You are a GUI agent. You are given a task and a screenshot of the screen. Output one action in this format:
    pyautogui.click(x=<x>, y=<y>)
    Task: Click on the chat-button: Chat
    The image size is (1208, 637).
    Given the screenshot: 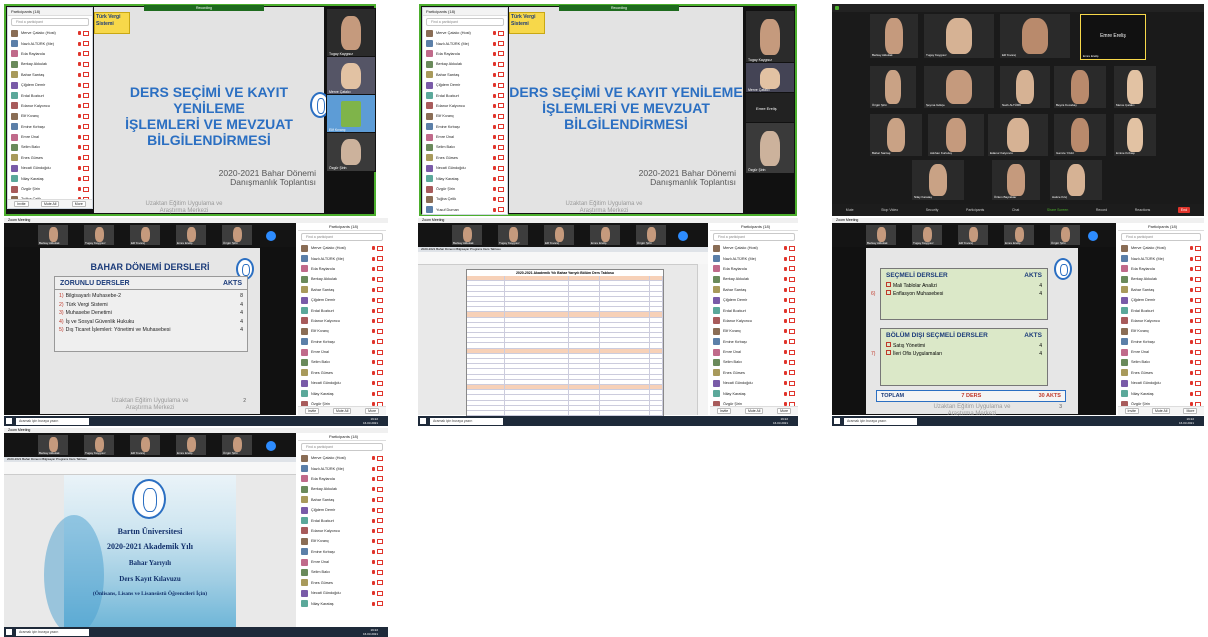 What is the action you would take?
    pyautogui.click(x=1015, y=210)
    